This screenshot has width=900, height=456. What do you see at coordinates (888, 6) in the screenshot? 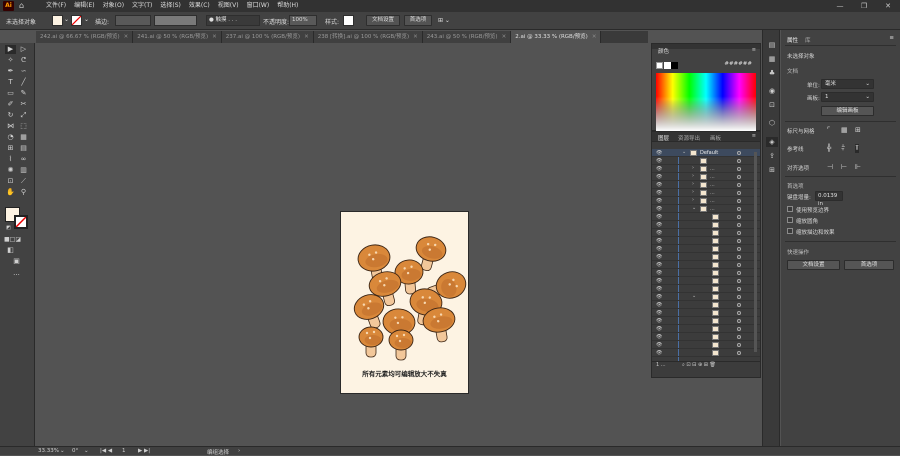
I see `close-button: ✕` at bounding box center [888, 6].